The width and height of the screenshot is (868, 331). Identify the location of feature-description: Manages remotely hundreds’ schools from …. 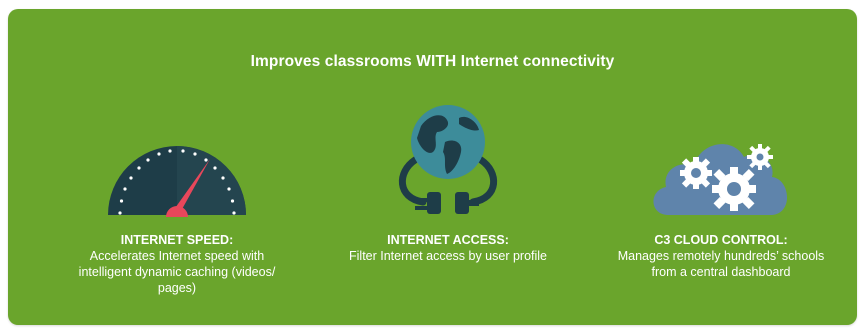
(721, 264).